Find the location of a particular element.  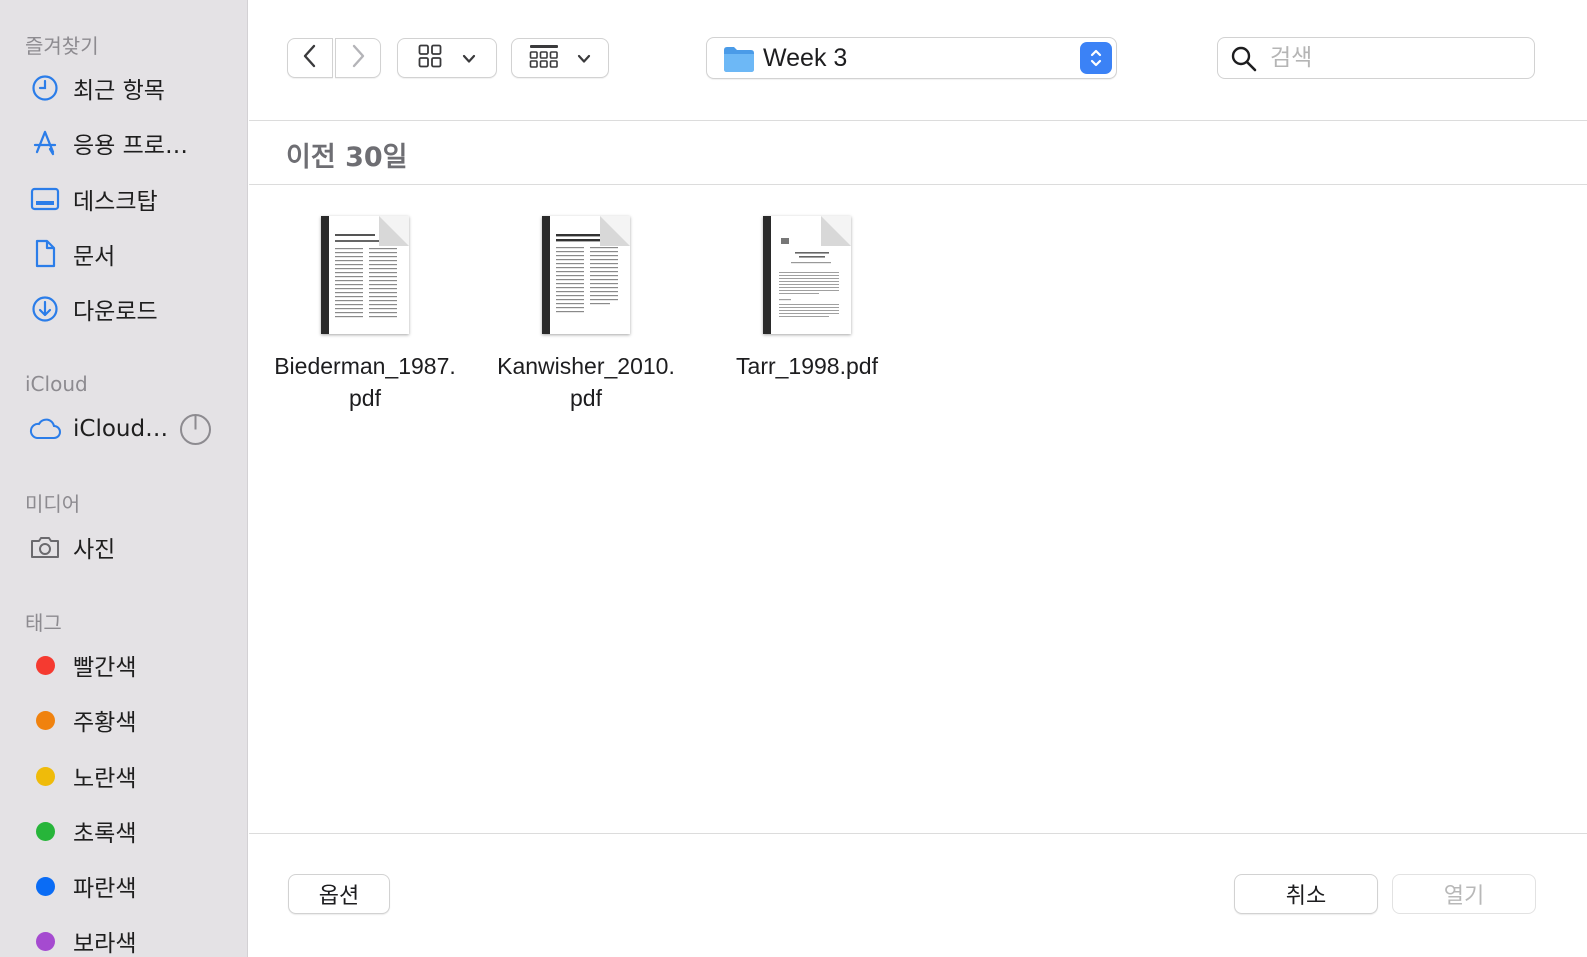

sidebar-item-downloads: 다운로드 is located at coordinates (123, 309).